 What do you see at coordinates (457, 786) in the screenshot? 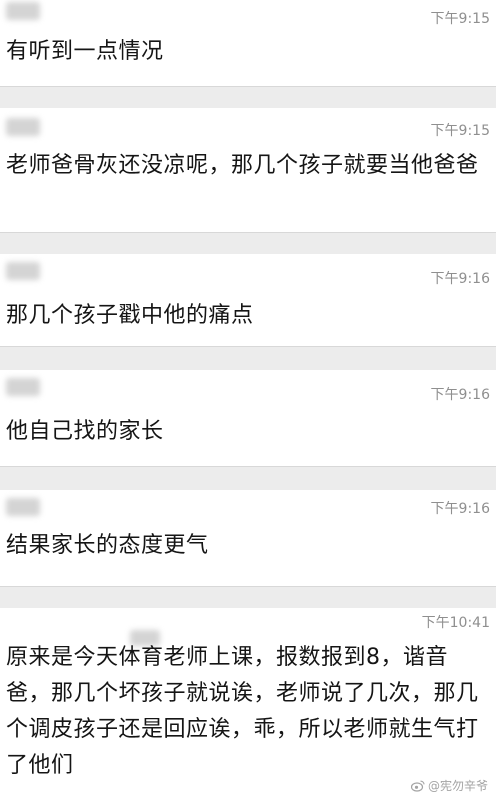
I see `watermark-text: @宪勿辛爷` at bounding box center [457, 786].